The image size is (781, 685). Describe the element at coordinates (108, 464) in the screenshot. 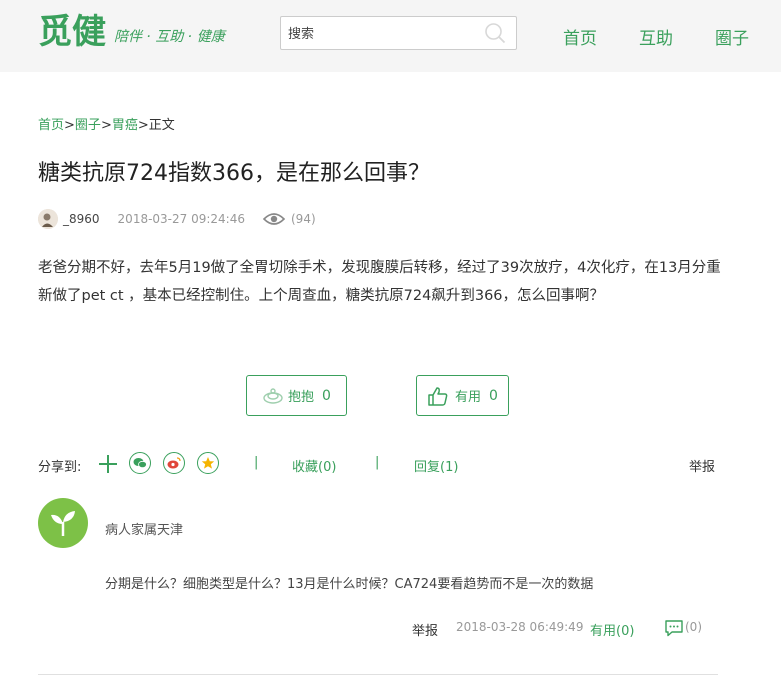

I see `plus-icon` at that location.